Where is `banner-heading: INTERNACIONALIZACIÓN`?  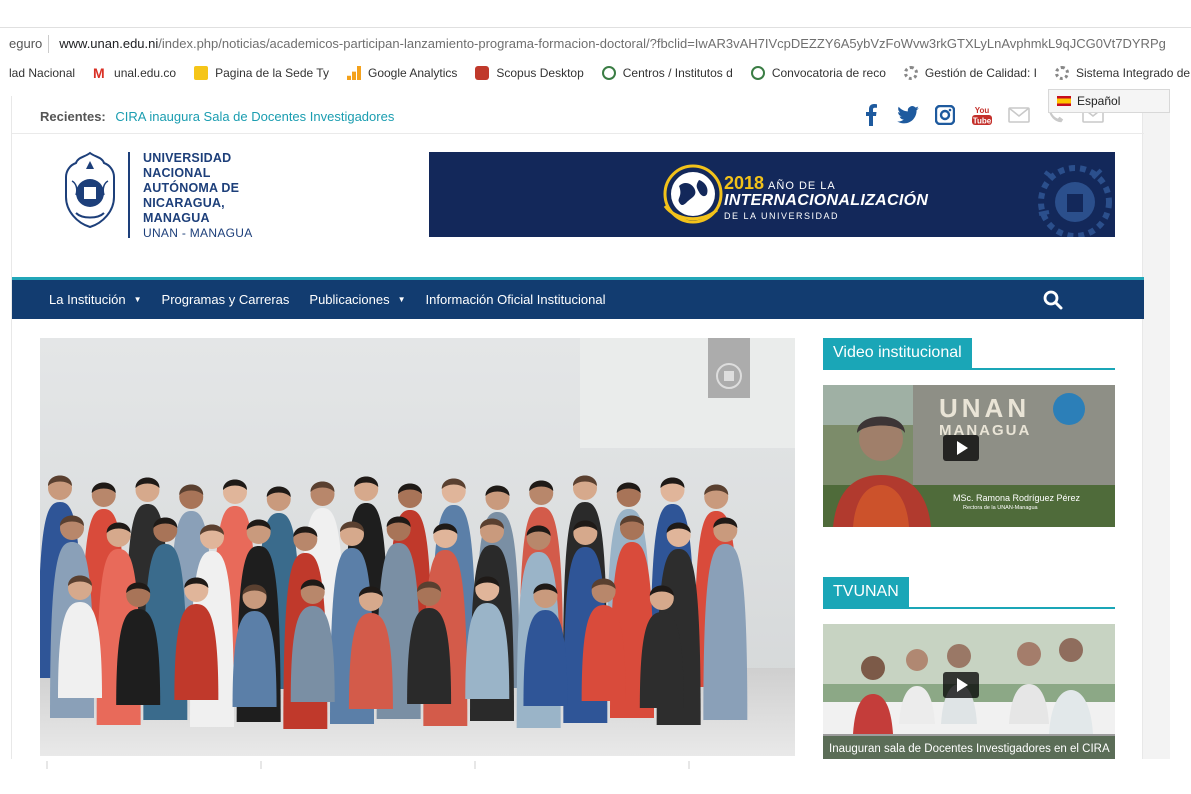 banner-heading: INTERNACIONALIZACIÓN is located at coordinates (826, 200).